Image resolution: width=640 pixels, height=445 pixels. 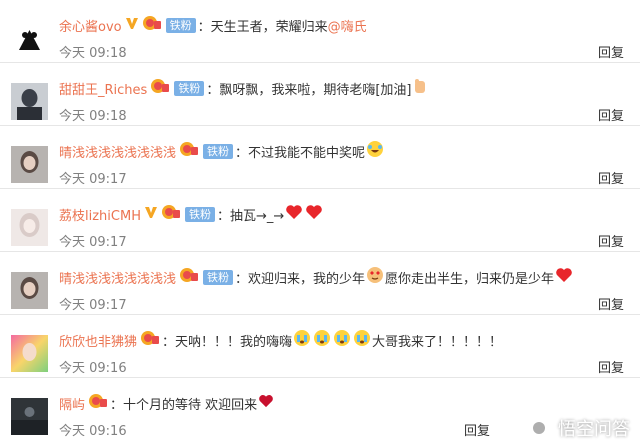 What do you see at coordinates (269, 27) in the screenshot?
I see `comment-text: 天生王者，荣耀归来` at bounding box center [269, 27].